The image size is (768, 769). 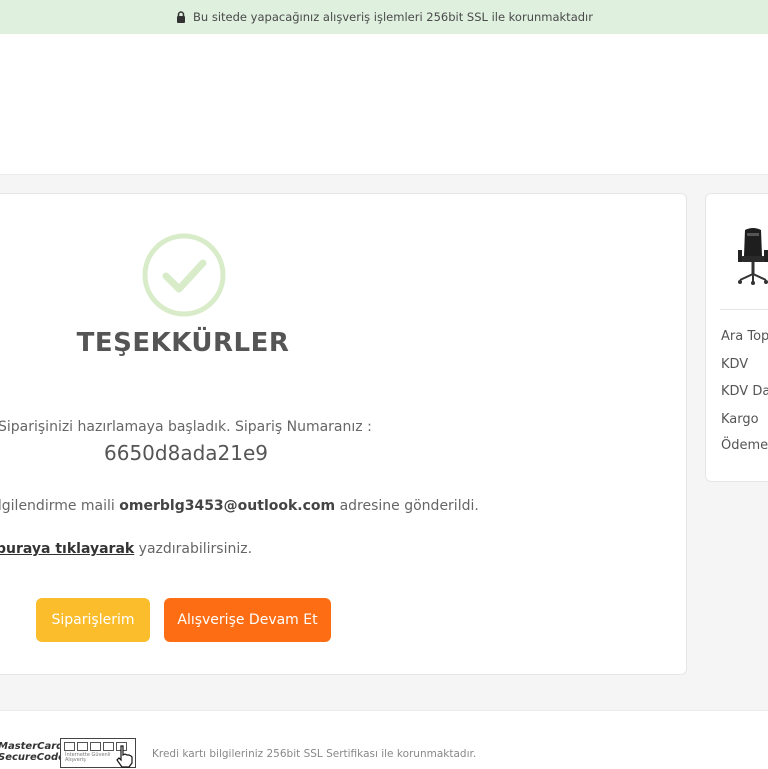 What do you see at coordinates (409, 506) in the screenshot?
I see `email-notice-suffix: adresine gönderildi.` at bounding box center [409, 506].